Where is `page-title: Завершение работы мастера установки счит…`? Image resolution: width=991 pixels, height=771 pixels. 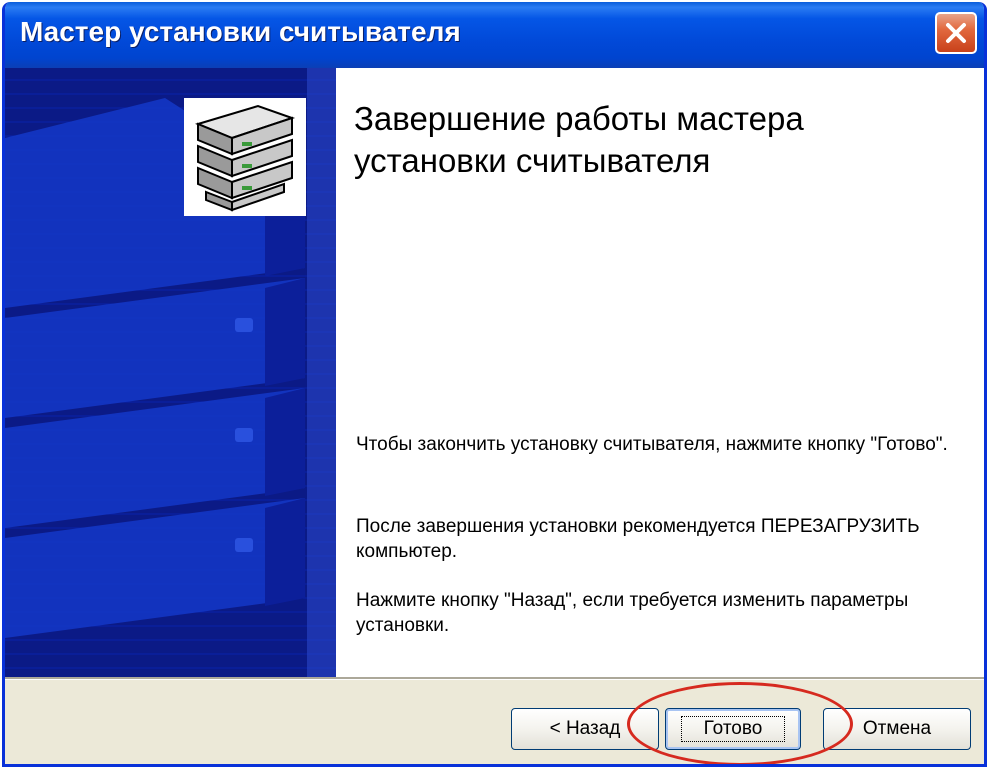
page-title: Завершение работы мастера установки счит… is located at coordinates (579, 139).